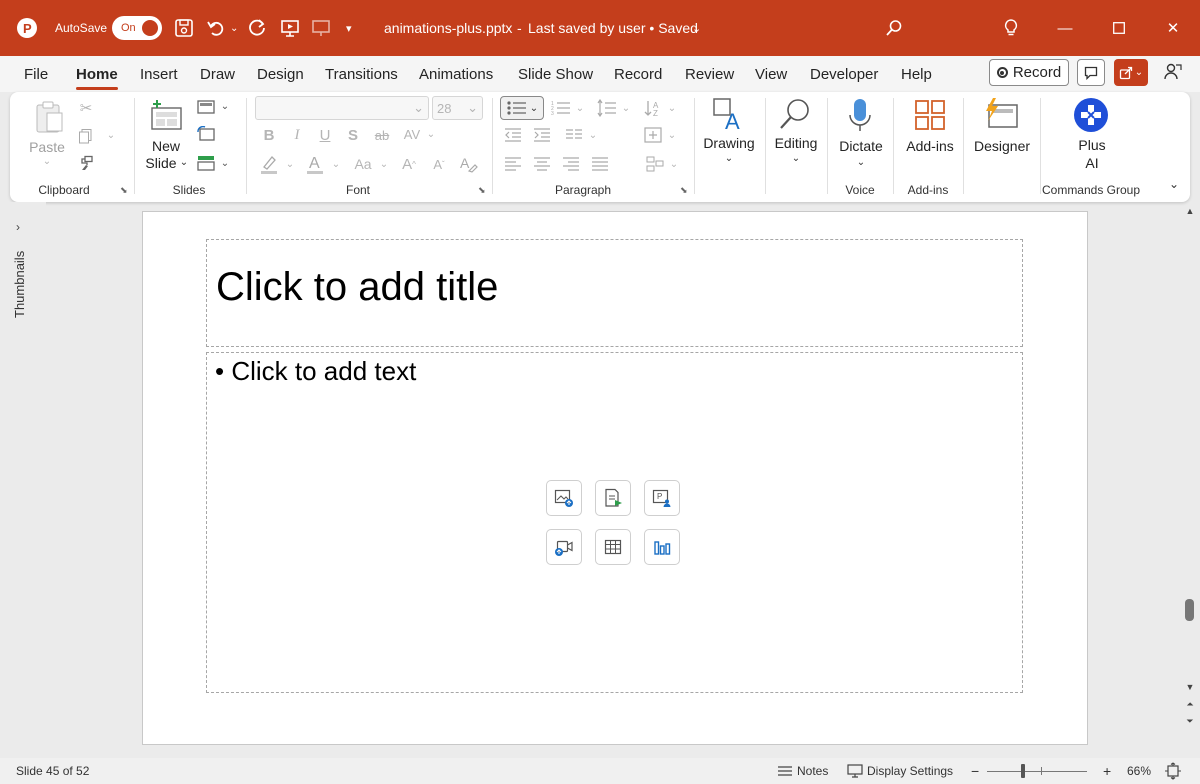 The image size is (1200, 784). Describe the element at coordinates (513, 164) in the screenshot. I see `align-left-icon` at that location.